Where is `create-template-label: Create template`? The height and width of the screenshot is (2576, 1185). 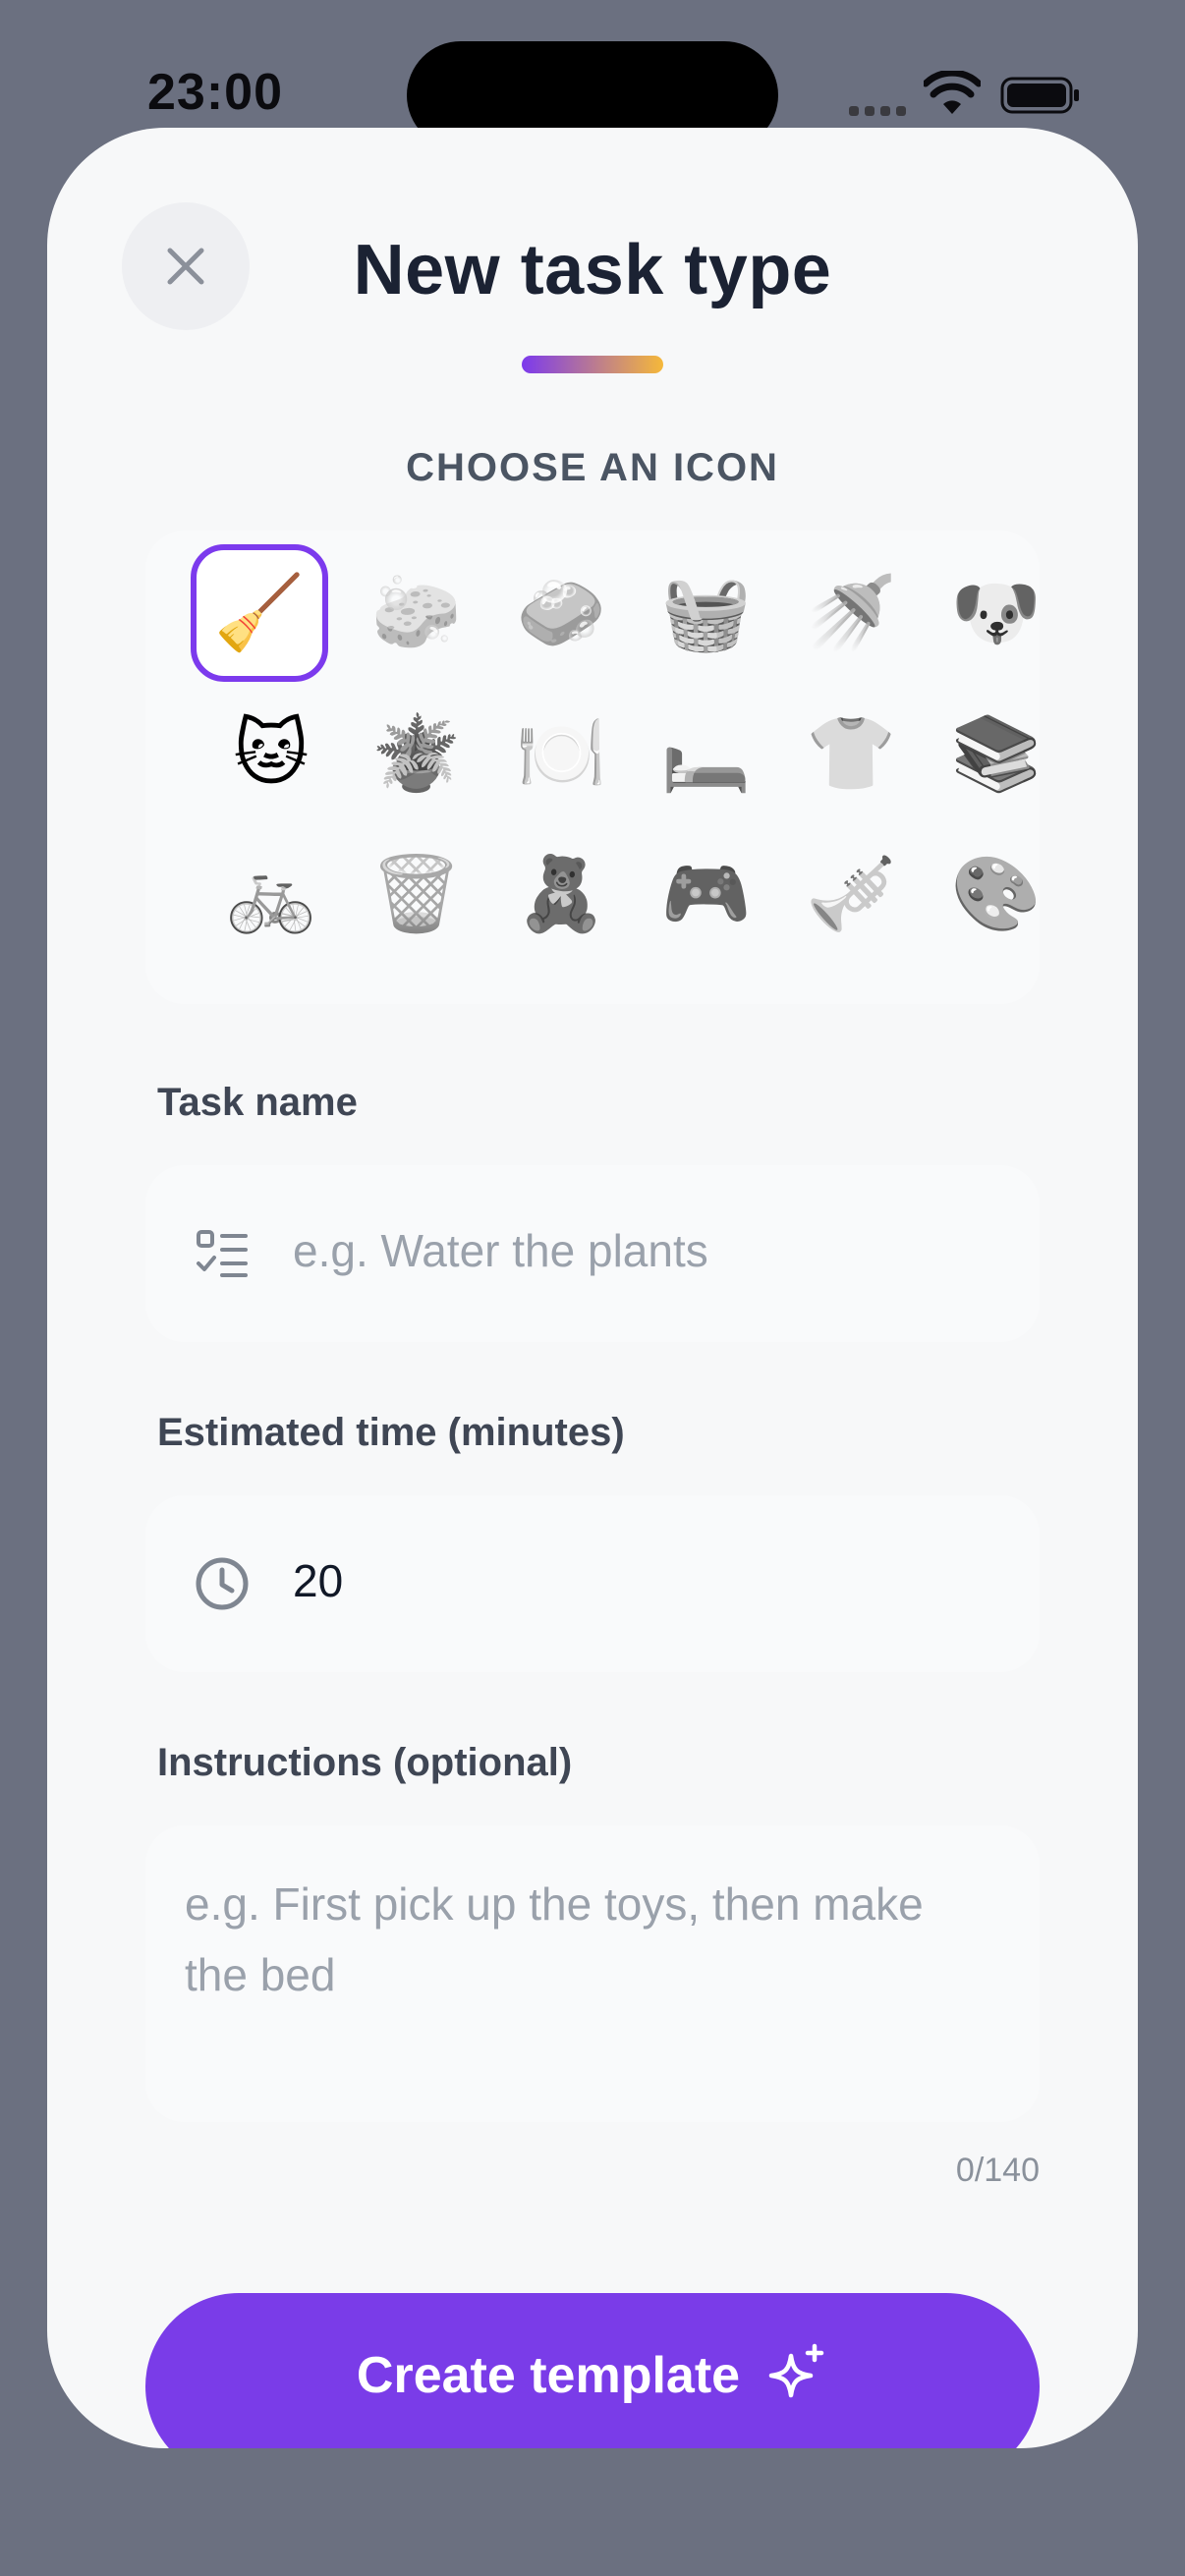
create-template-label: Create template is located at coordinates (548, 2375).